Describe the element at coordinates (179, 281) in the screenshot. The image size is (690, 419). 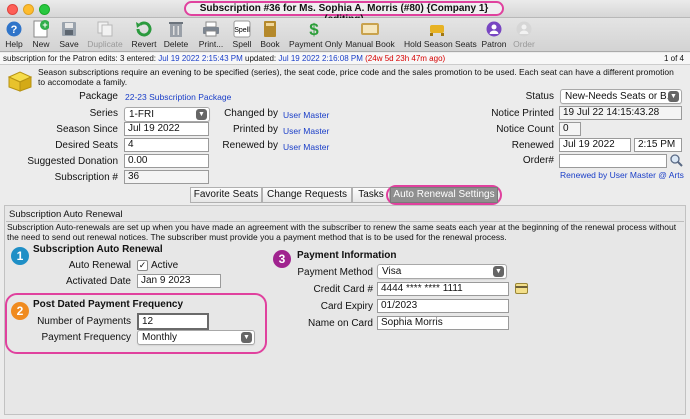
I see `activated-date-field: Jan 9 2023` at that location.